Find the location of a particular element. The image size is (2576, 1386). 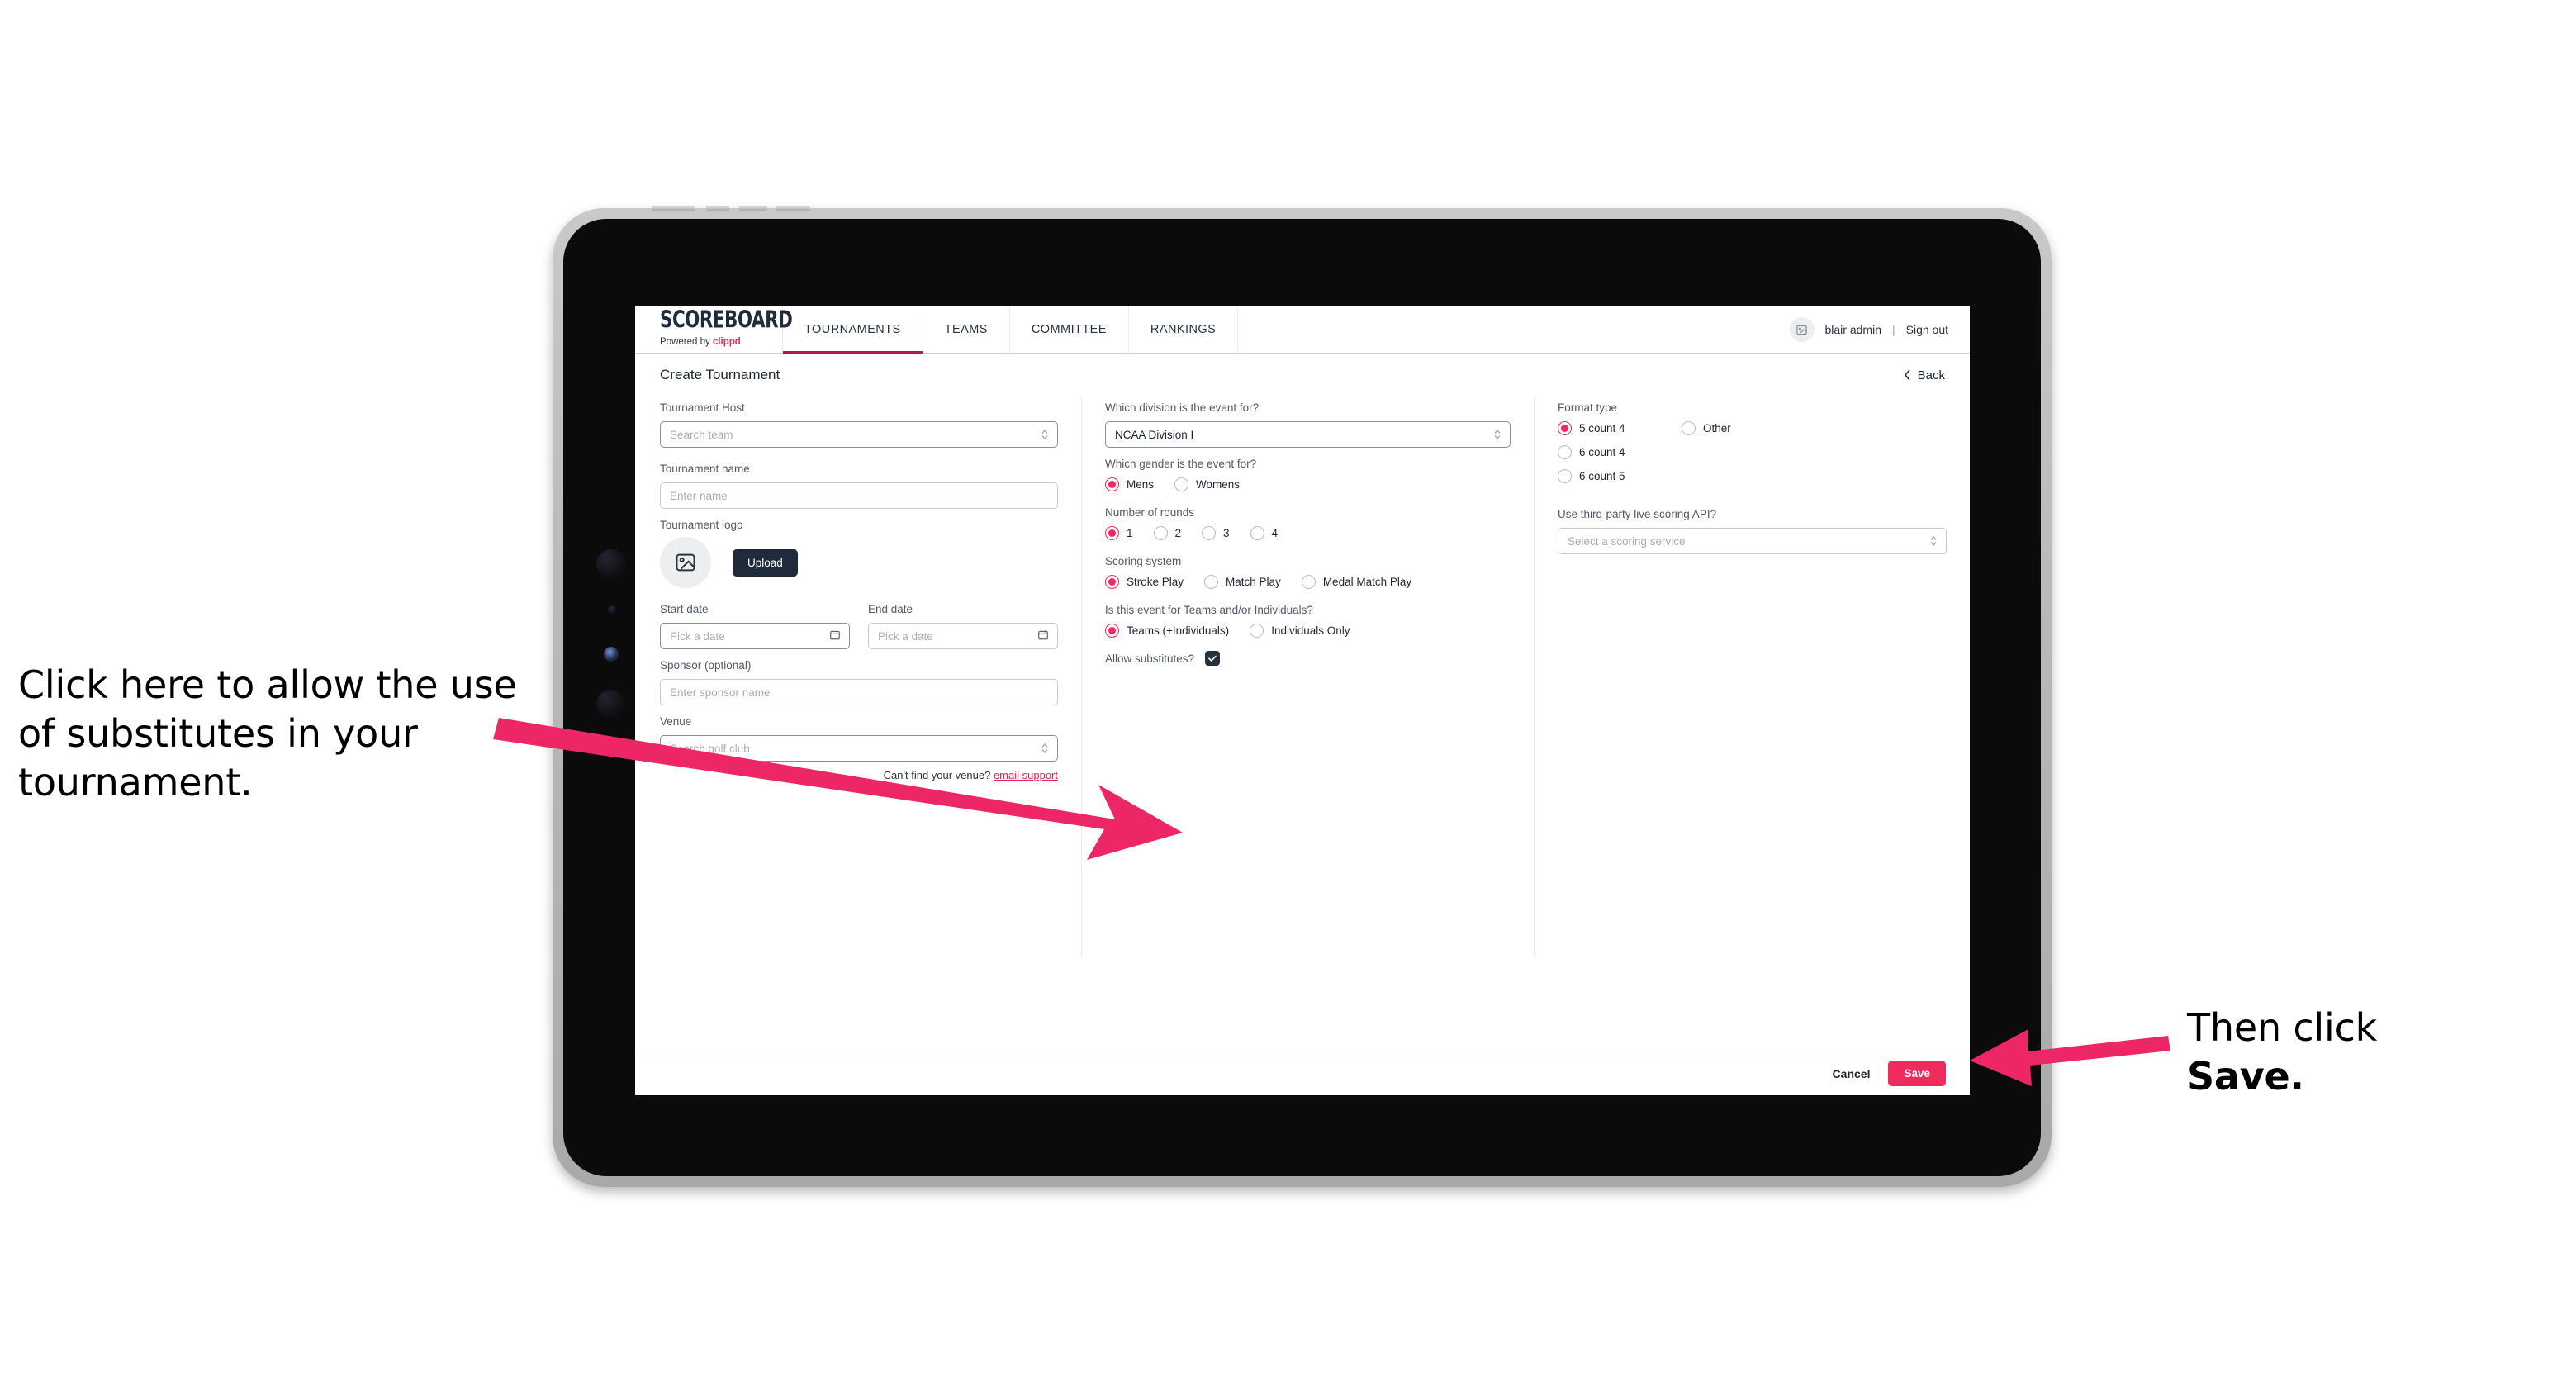

venue-help: Can't find your venue? email support is located at coordinates (859, 775).